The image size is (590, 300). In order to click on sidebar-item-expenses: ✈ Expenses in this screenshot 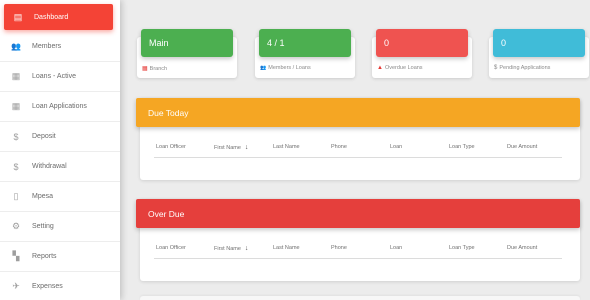, I will do `click(60, 286)`.